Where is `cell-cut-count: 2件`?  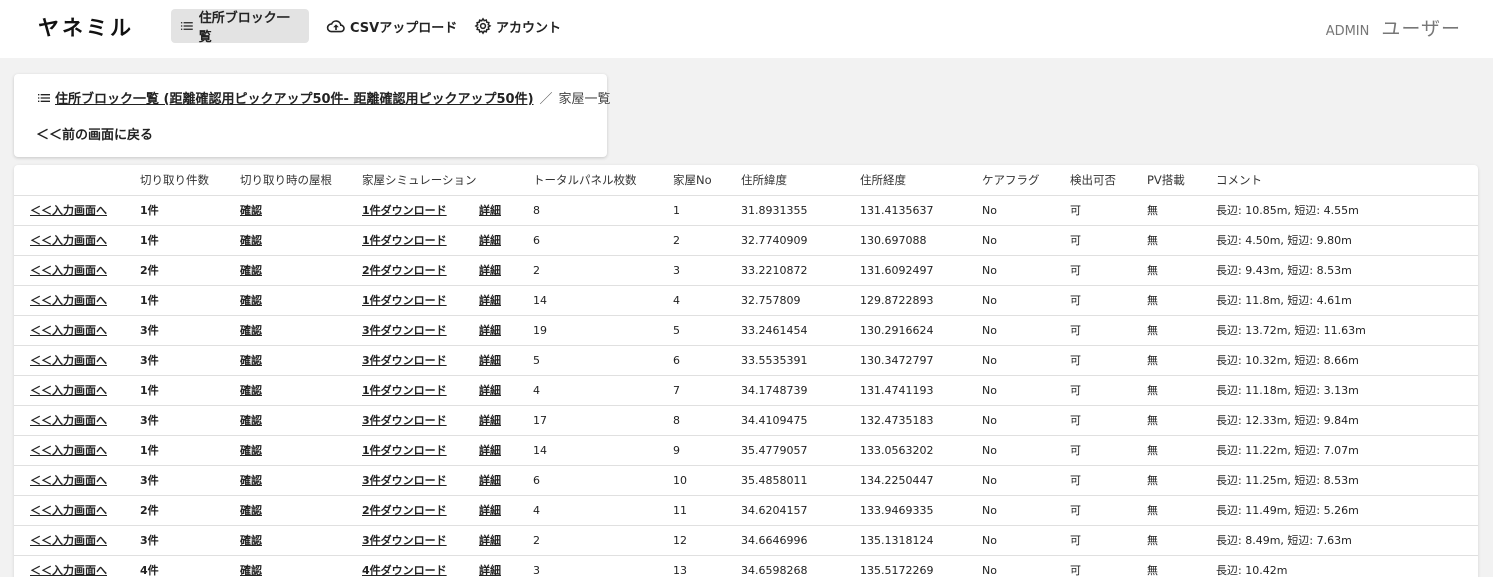
cell-cut-count: 2件 is located at coordinates (190, 270).